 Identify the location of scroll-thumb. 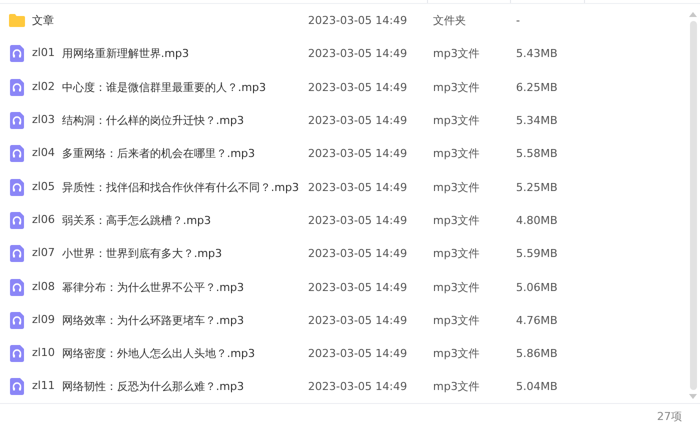
(693, 205).